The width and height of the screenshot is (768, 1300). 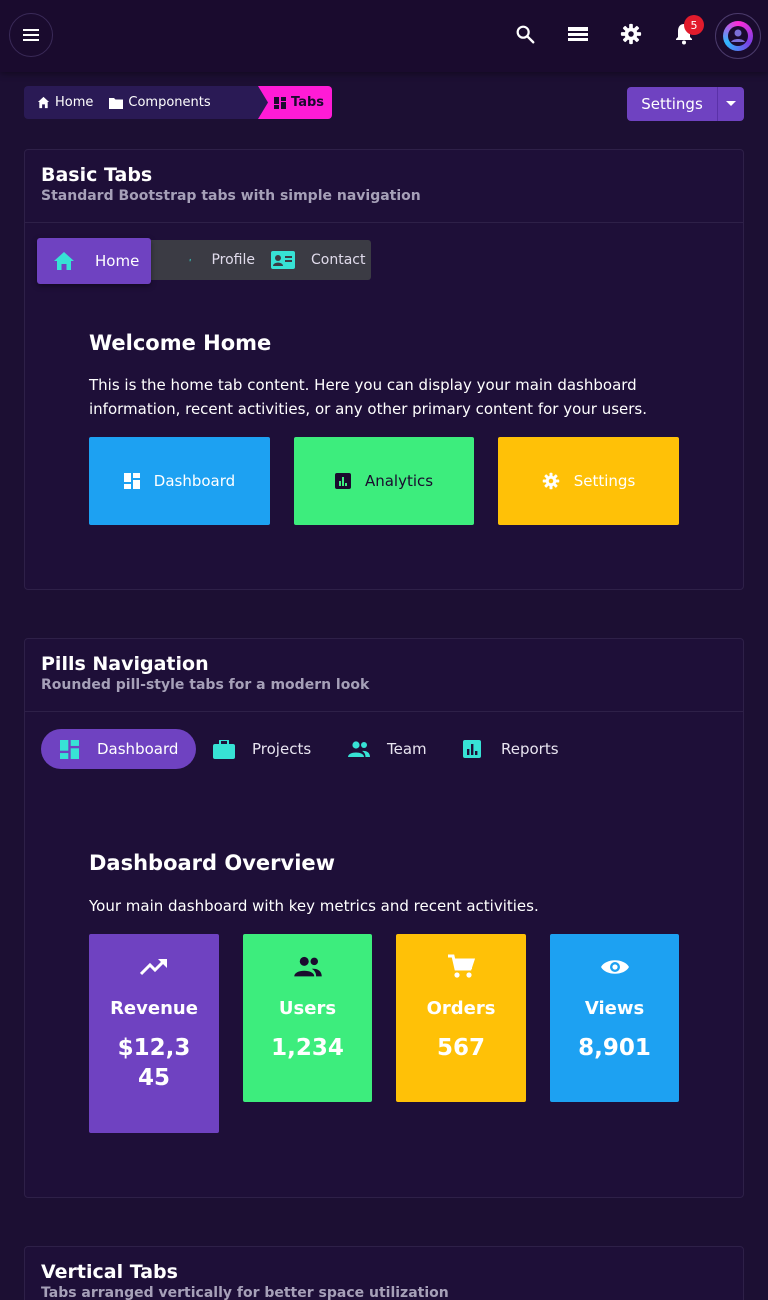 I want to click on settings-gear-button, so click(x=631, y=34).